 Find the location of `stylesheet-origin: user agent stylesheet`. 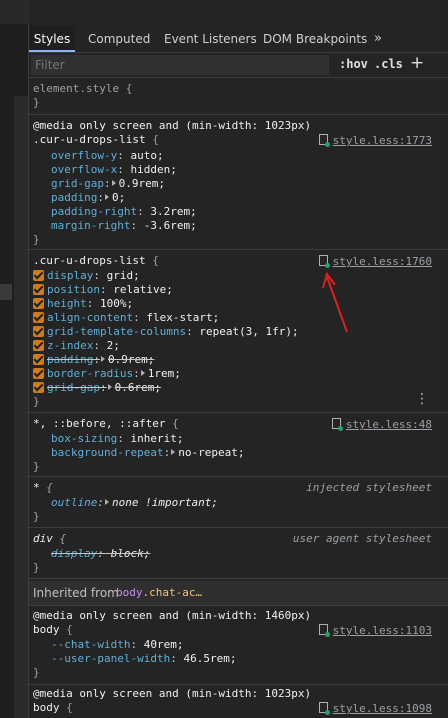

stylesheet-origin: user agent stylesheet is located at coordinates (362, 538).